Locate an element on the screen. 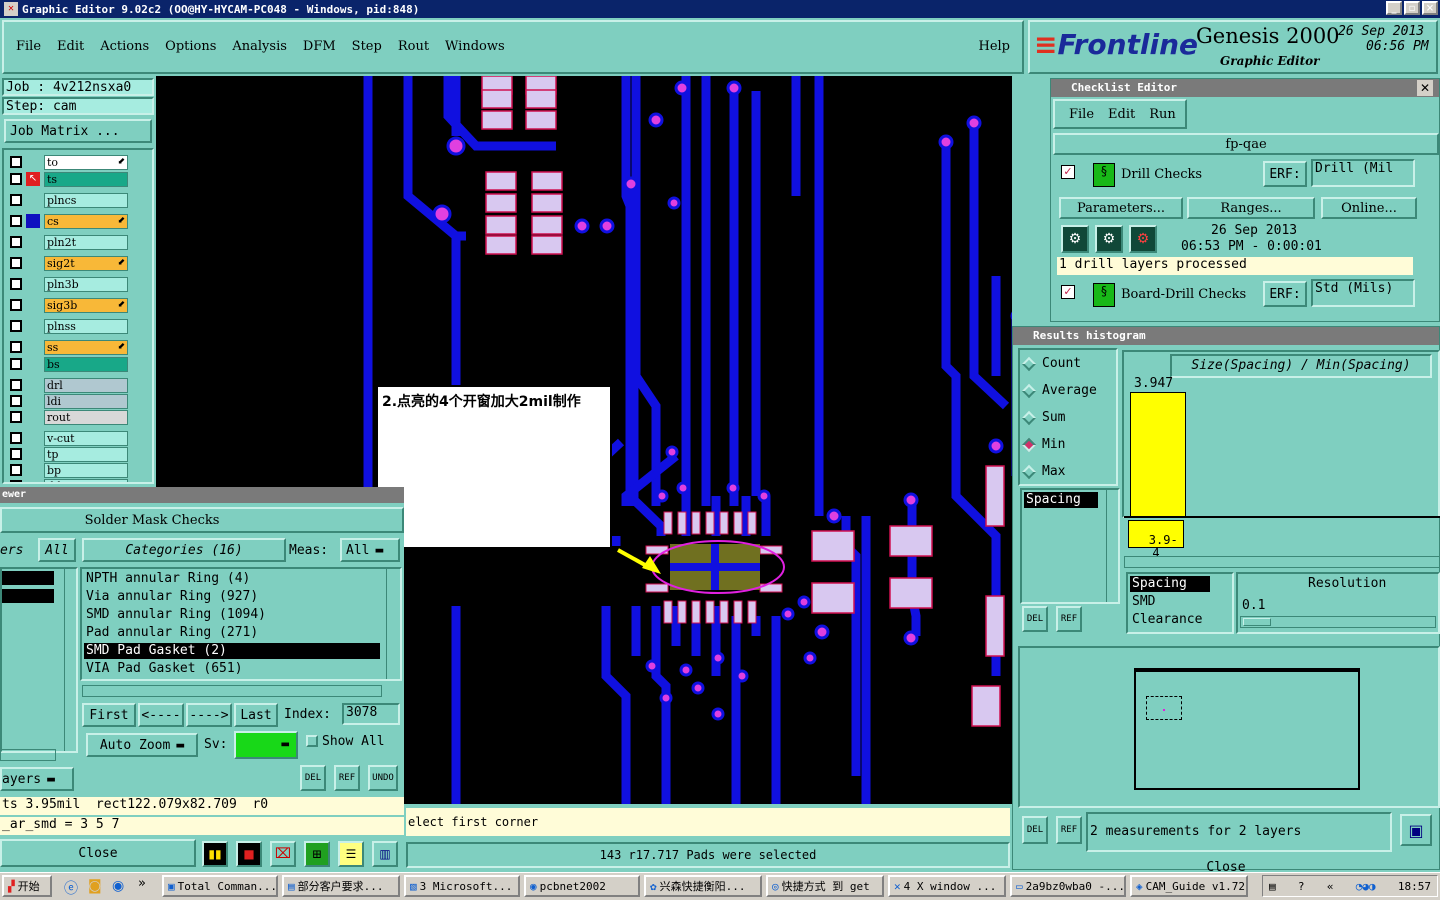 Image resolution: width=1440 pixels, height=900 pixels. layer-name: ts is located at coordinates (86, 179).